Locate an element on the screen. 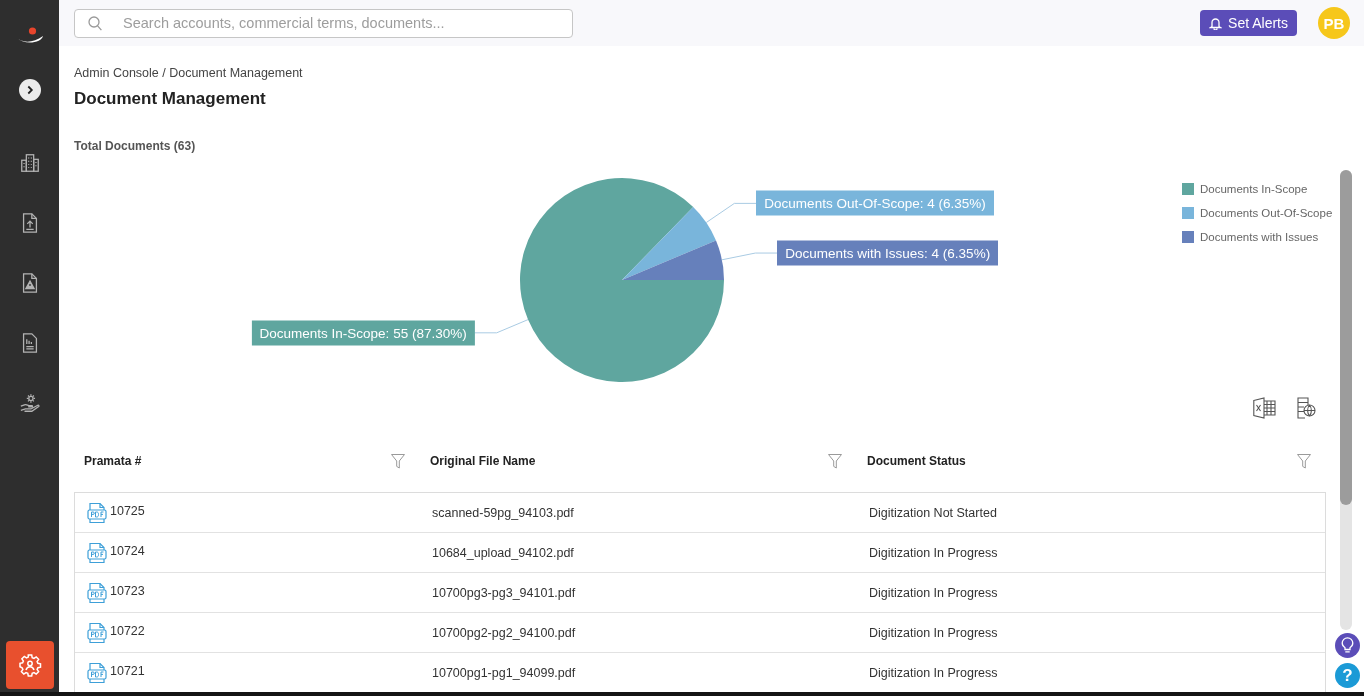  spreadsheet-icon is located at coordinates (1264, 408).